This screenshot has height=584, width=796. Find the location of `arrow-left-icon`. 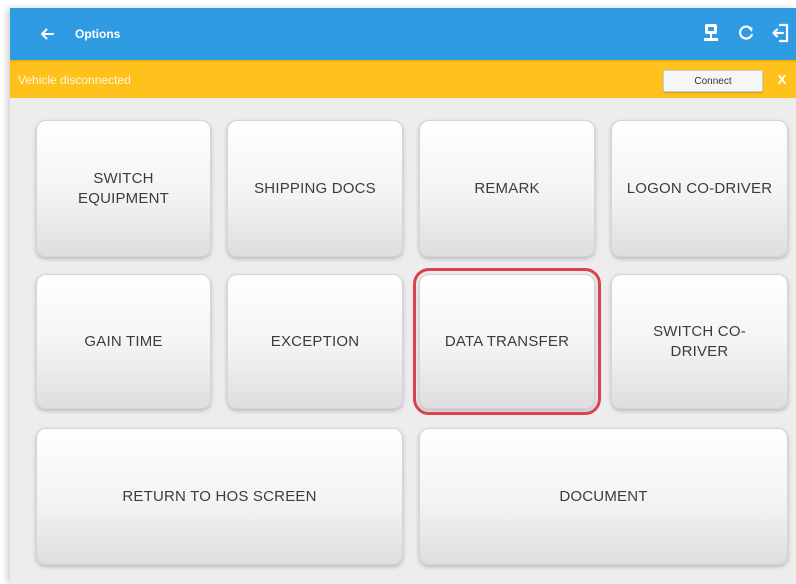

arrow-left-icon is located at coordinates (47, 34).